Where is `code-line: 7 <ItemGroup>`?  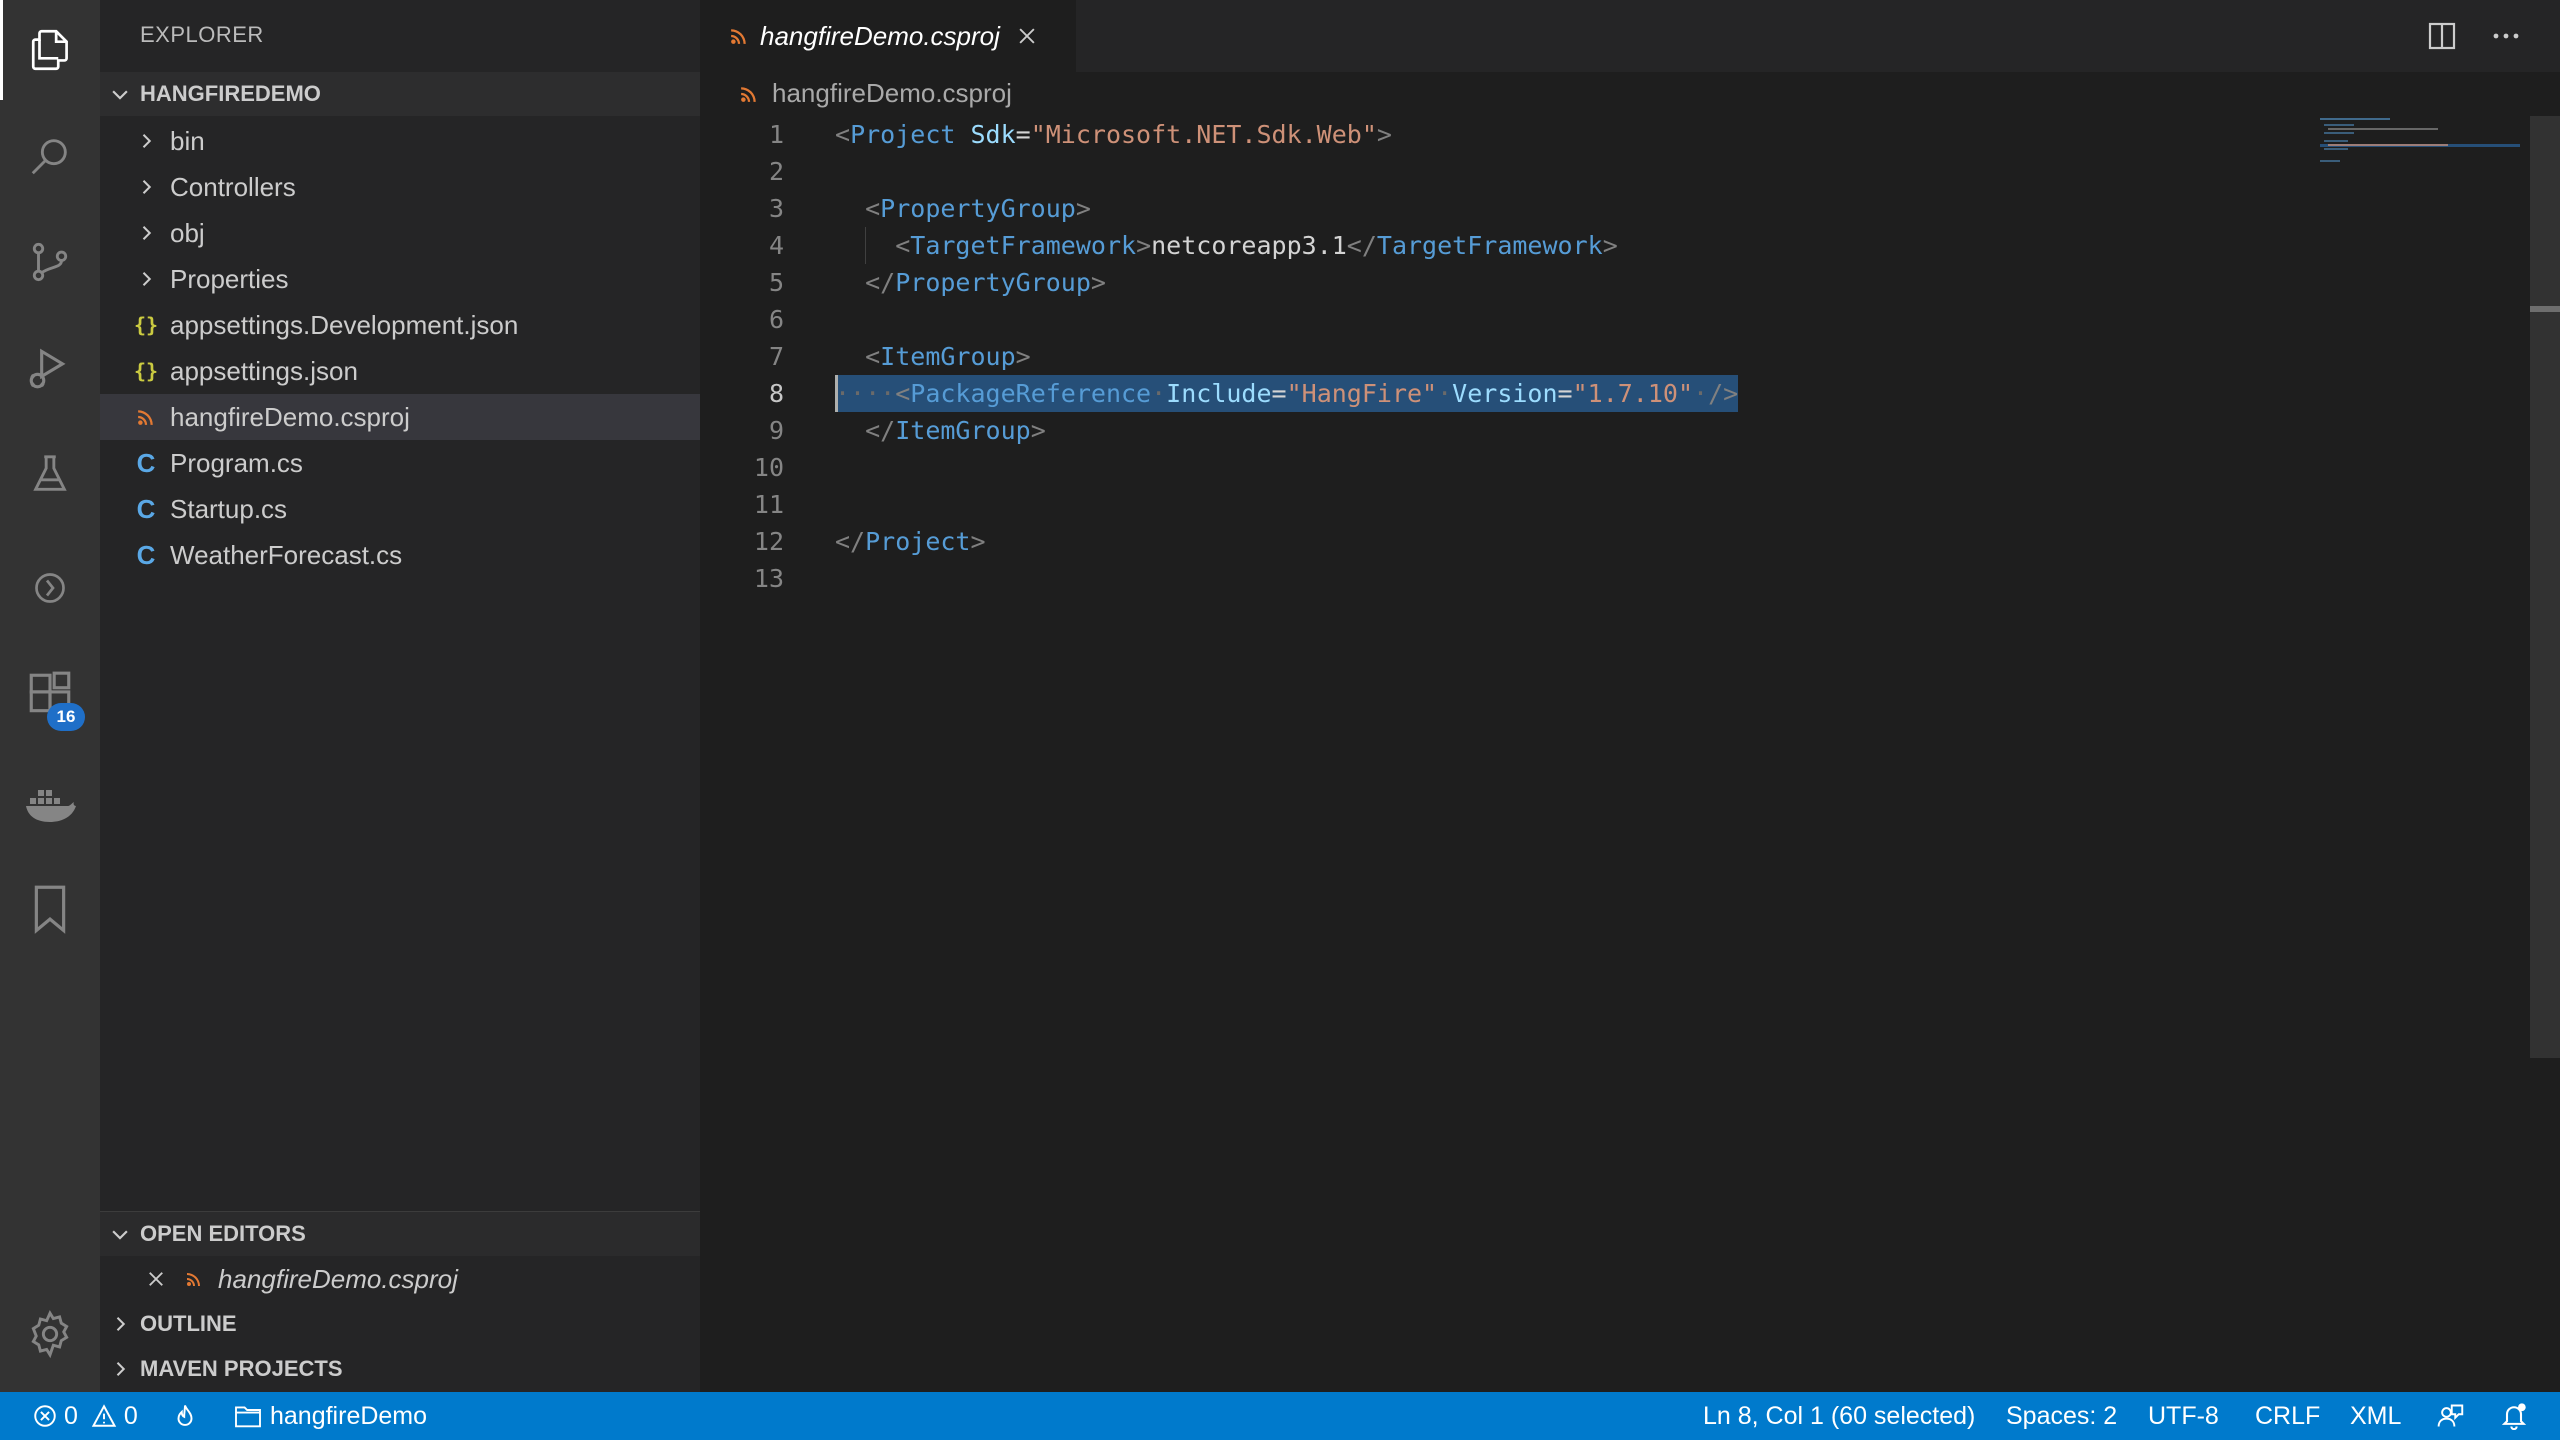 code-line: 7 <ItemGroup> is located at coordinates (1610, 356).